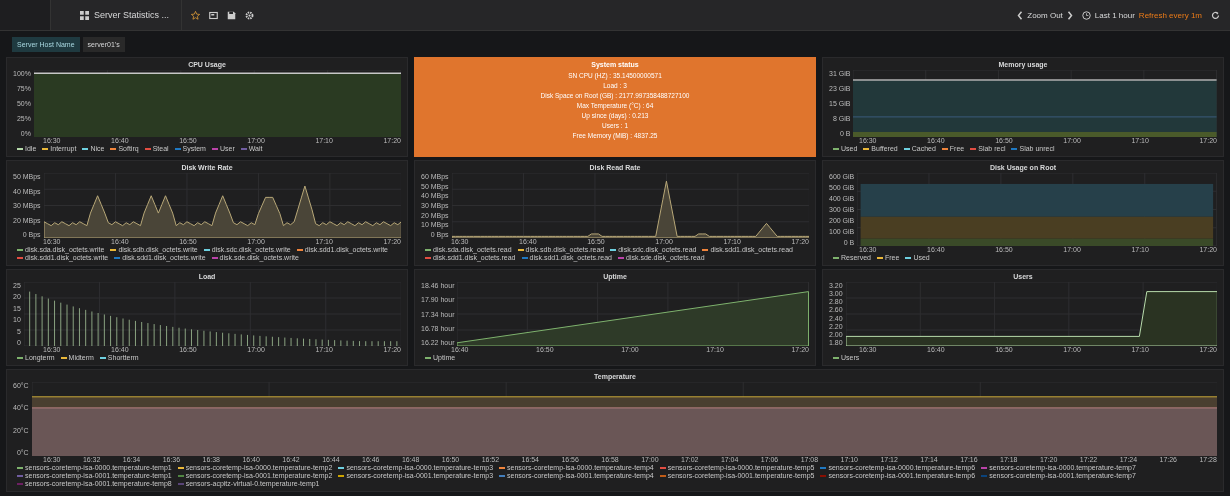 The height and width of the screenshot is (496, 1230). I want to click on refresh-interval-label: Refresh every 1m, so click(1170, 15).